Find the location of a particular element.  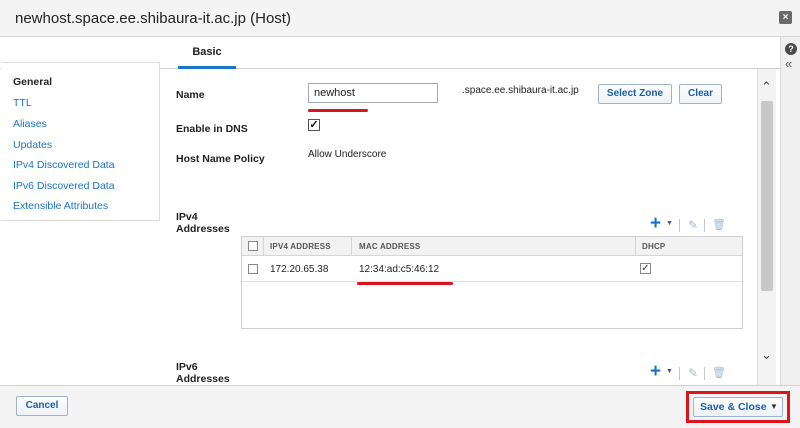

sidebar-item-aliases: Aliases is located at coordinates (30, 124).